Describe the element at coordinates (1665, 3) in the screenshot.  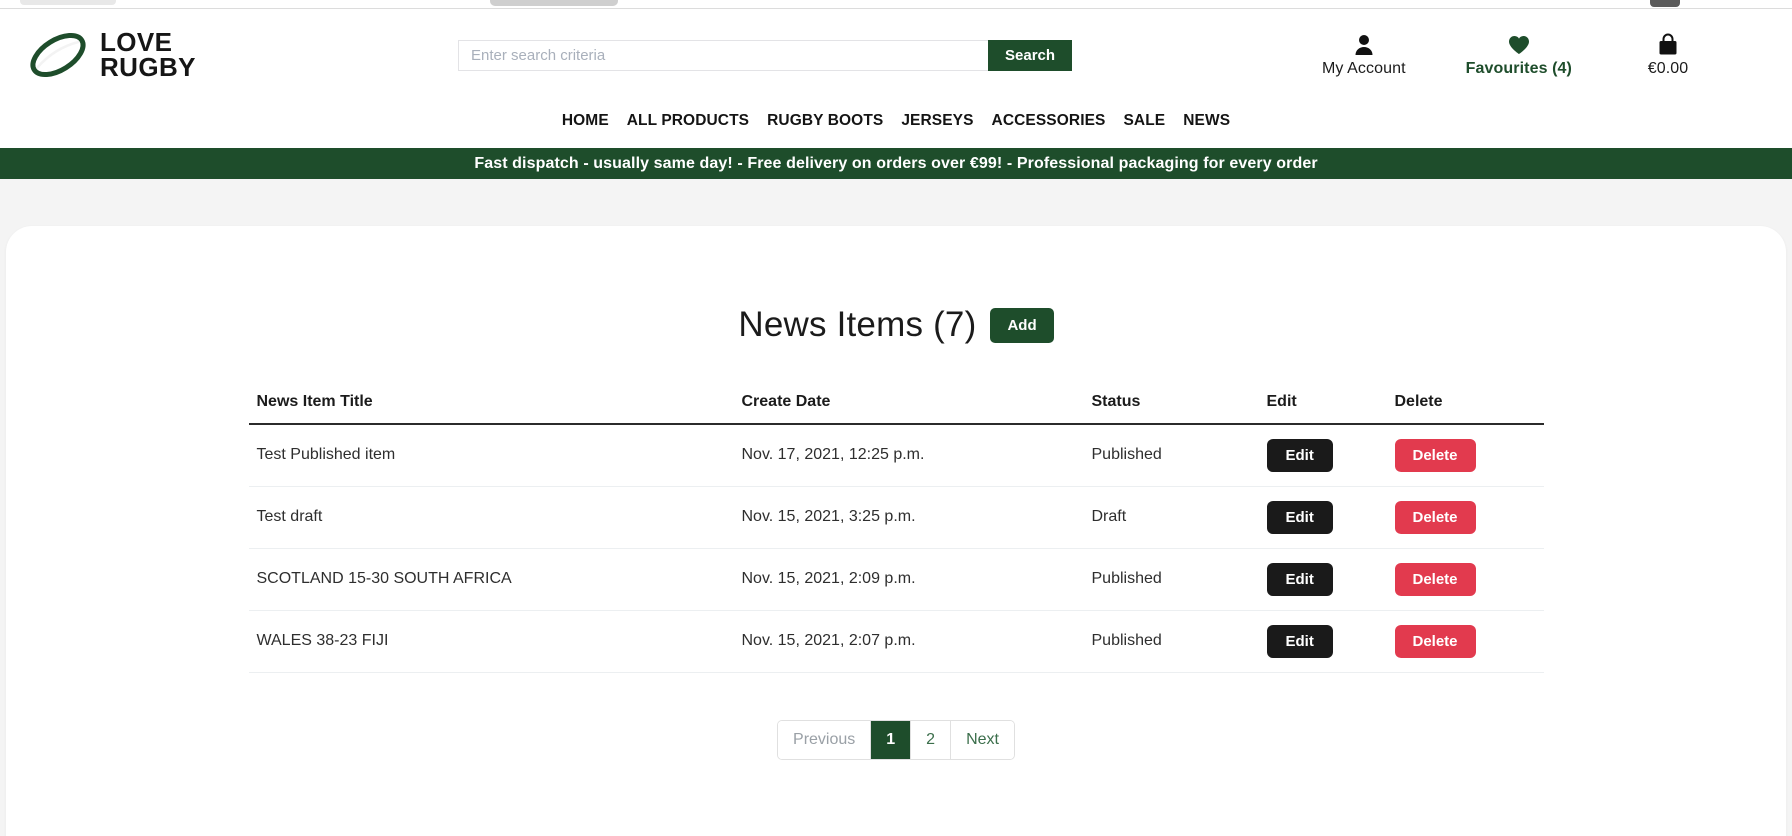
I see `browser-toolbar-button` at that location.